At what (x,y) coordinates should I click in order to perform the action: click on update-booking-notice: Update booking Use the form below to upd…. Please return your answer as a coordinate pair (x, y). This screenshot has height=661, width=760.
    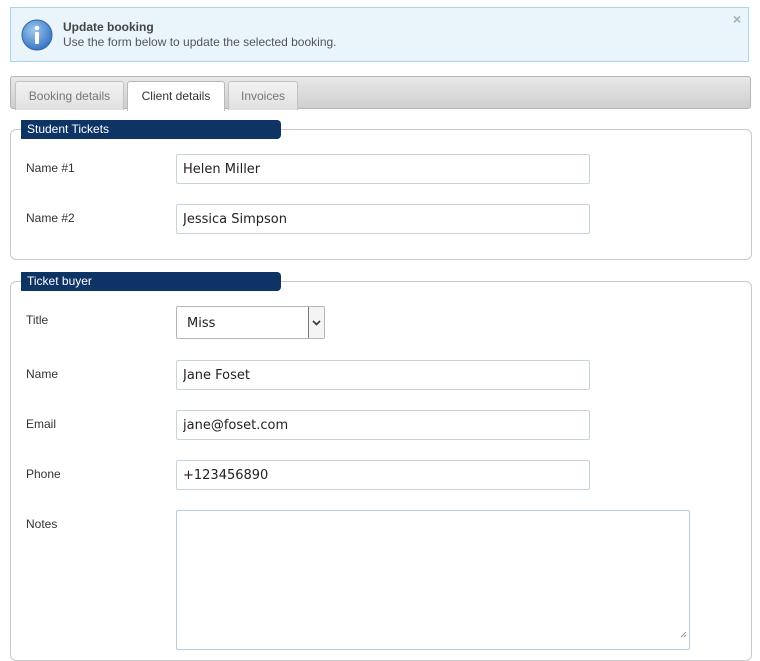
    Looking at the image, I should click on (379, 34).